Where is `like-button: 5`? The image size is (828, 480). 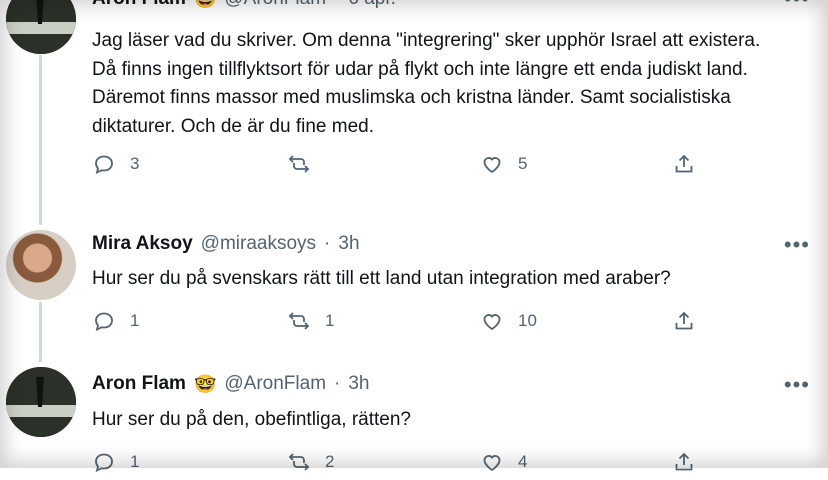 like-button: 5 is located at coordinates (503, 164).